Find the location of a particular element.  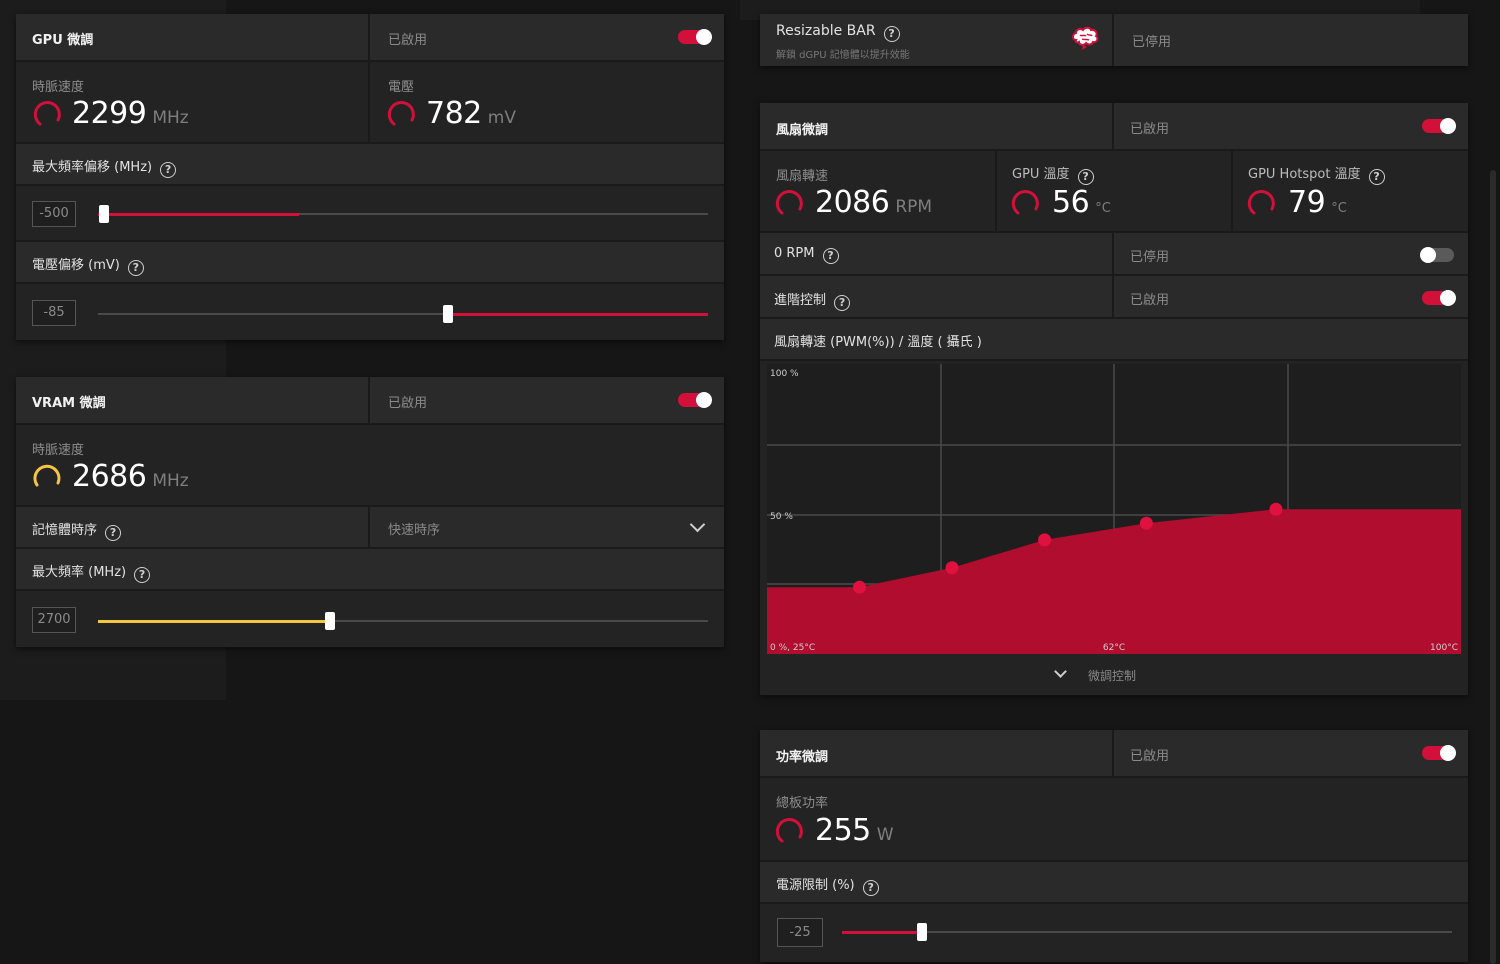

power-limit-label: 電源限制 (%)? is located at coordinates (827, 885).